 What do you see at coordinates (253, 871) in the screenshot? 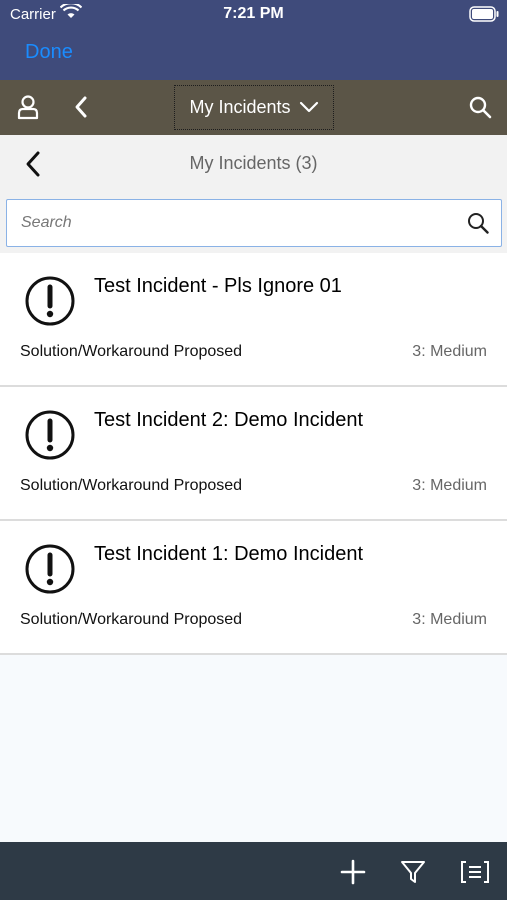
I see `bottom-toolbar` at bounding box center [253, 871].